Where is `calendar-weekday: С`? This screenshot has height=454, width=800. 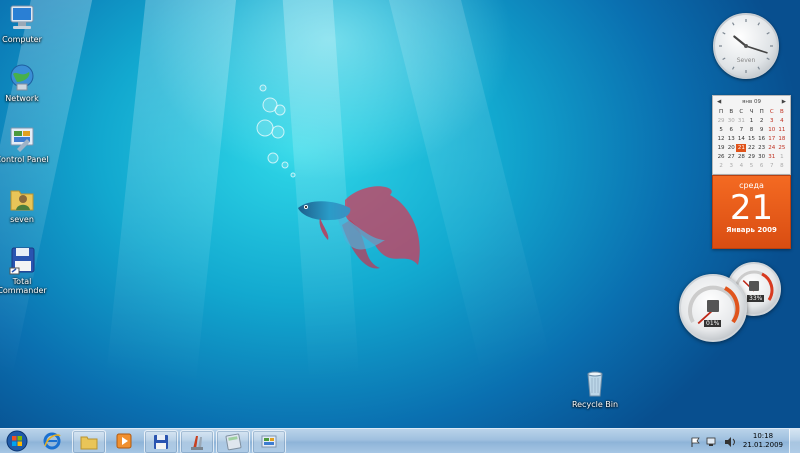
calendar-weekday: С is located at coordinates (771, 112).